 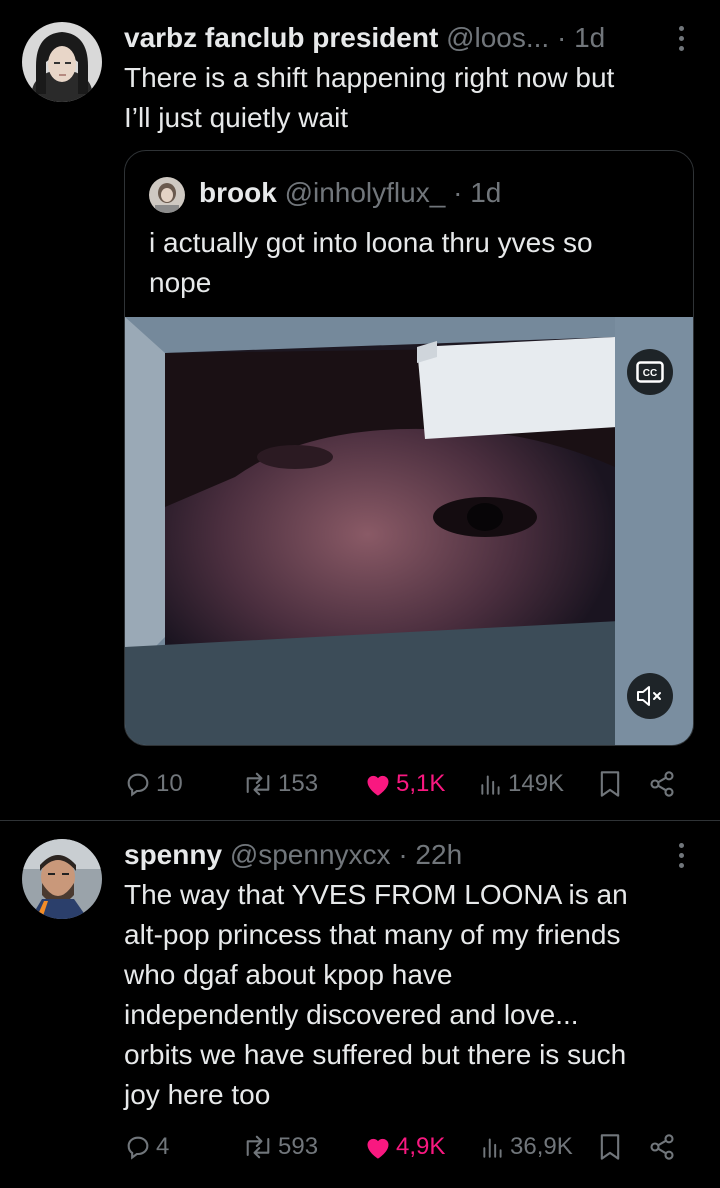 What do you see at coordinates (421, 1146) in the screenshot?
I see `like-count: 4,9K` at bounding box center [421, 1146].